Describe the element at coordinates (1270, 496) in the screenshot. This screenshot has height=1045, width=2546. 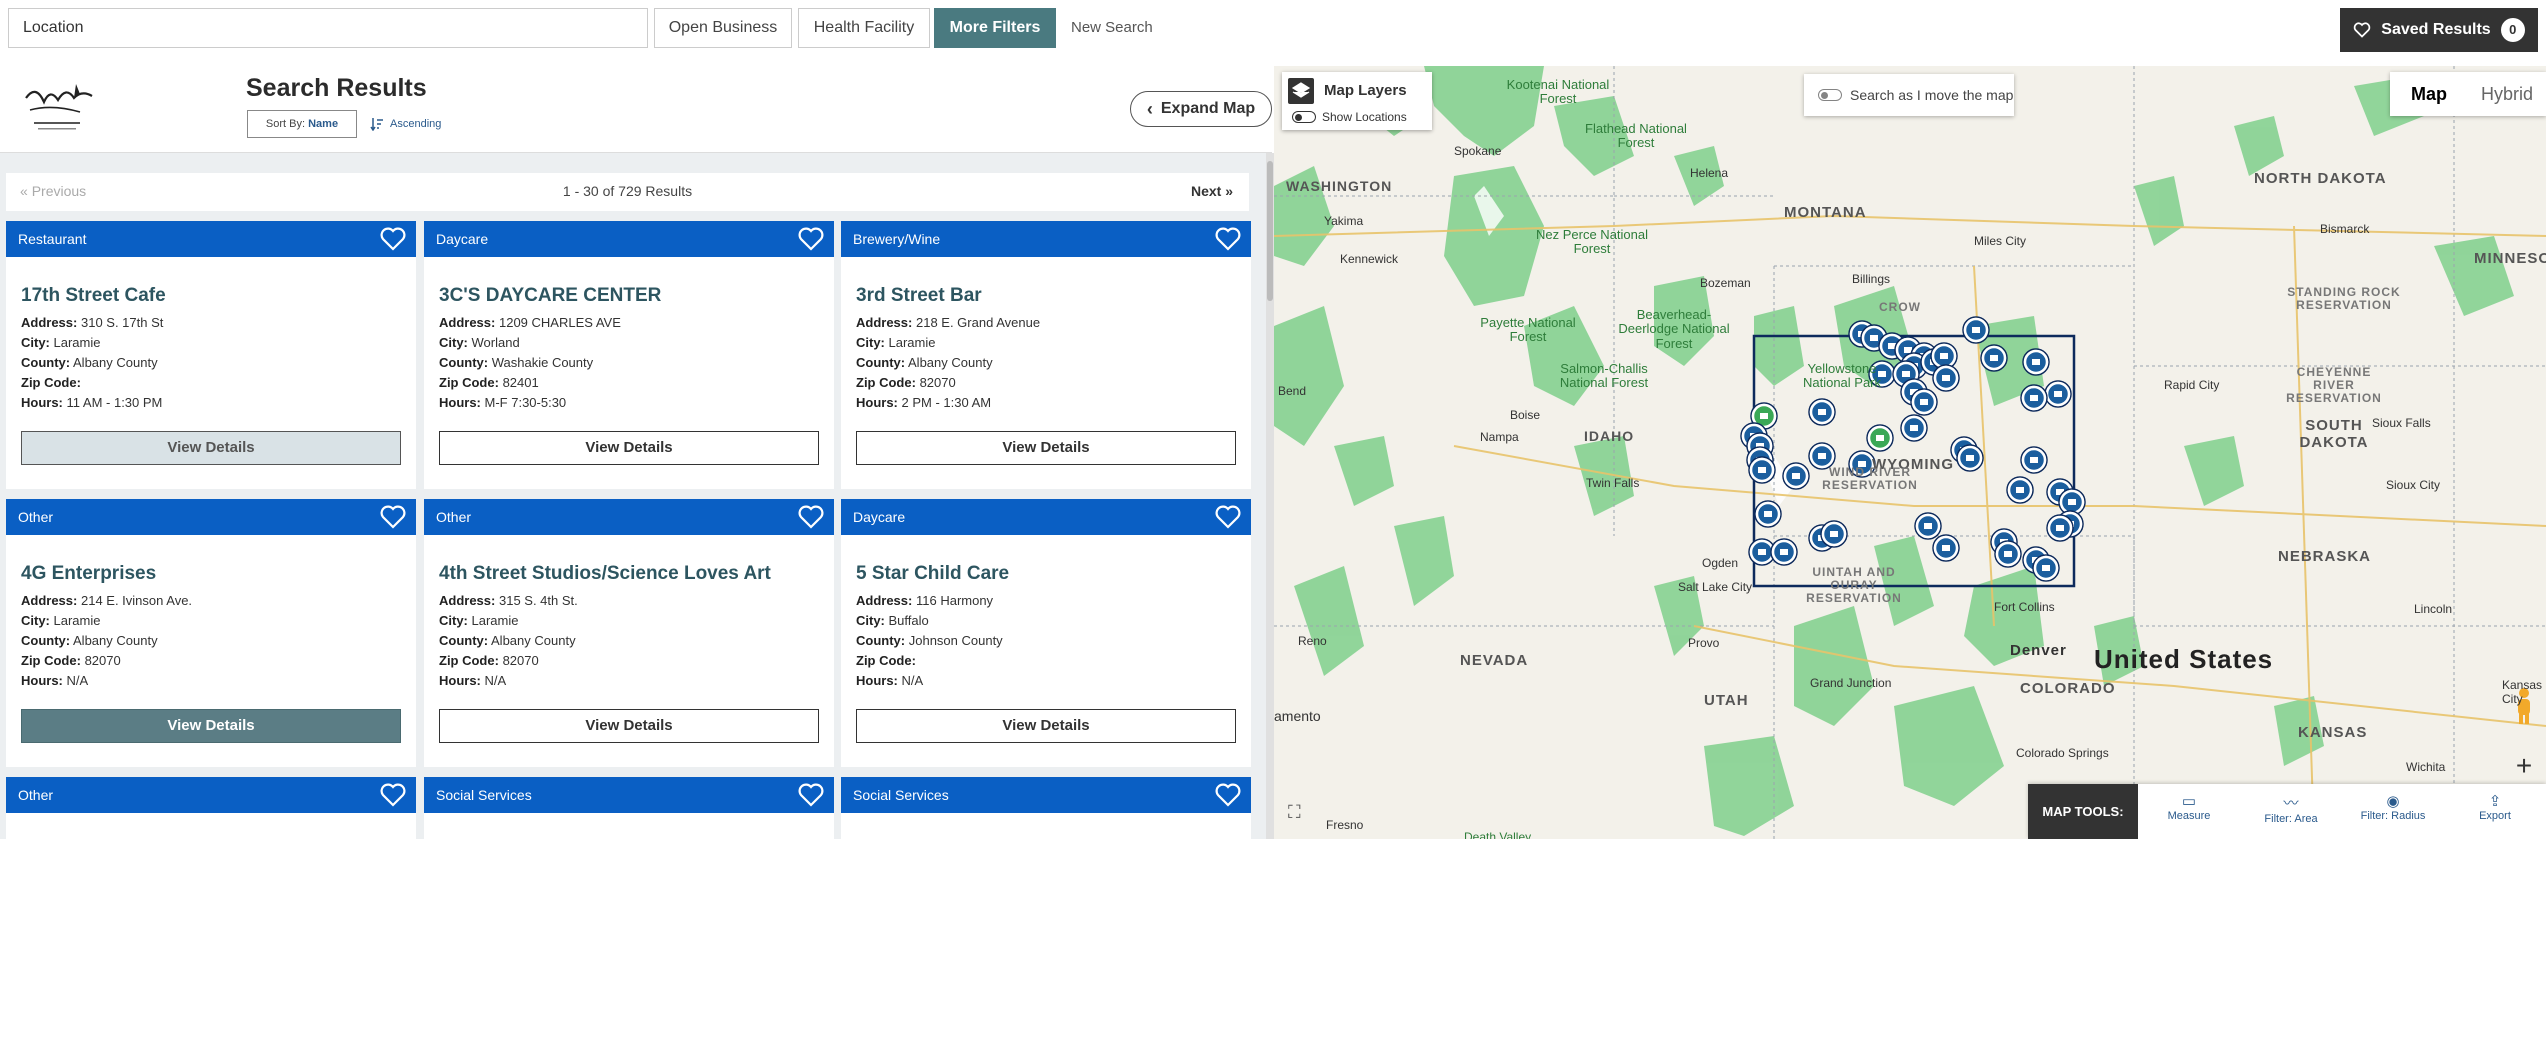
I see `results-scrollbar` at that location.